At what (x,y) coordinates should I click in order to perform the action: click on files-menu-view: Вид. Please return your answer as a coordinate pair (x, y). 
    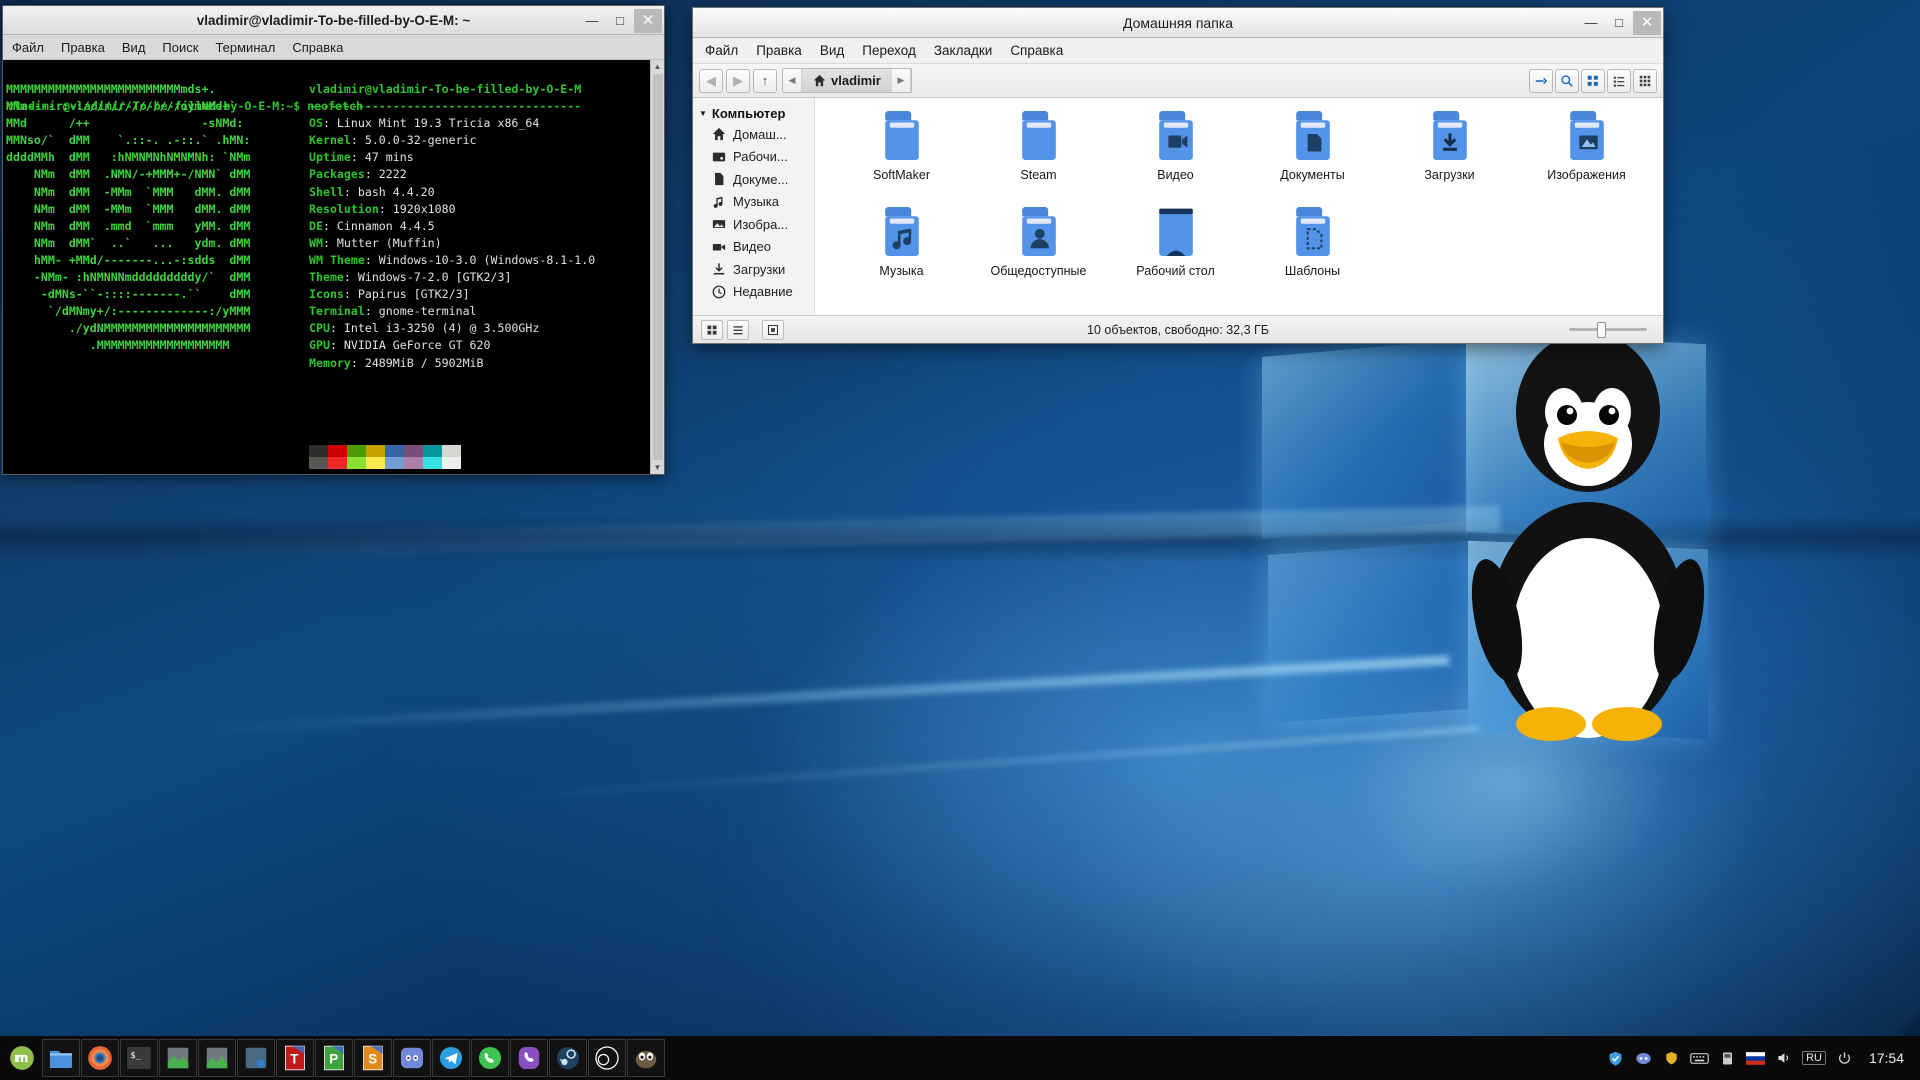
    Looking at the image, I should click on (832, 50).